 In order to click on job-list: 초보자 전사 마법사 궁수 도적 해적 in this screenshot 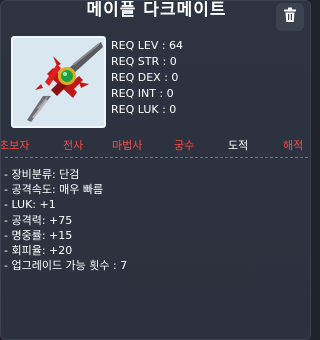, I will do `click(155, 147)`.